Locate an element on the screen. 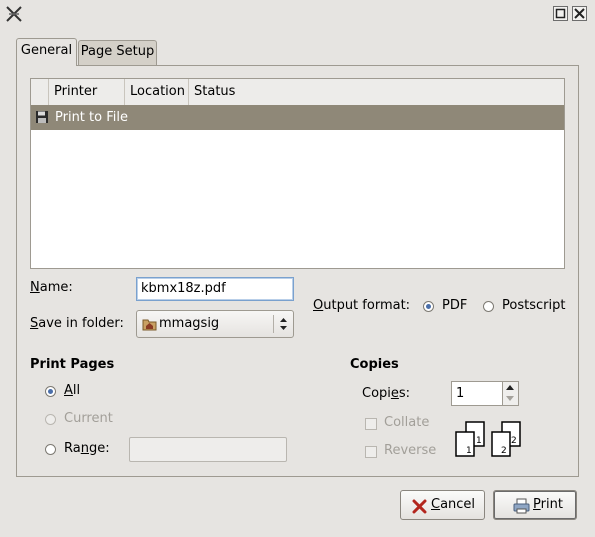  copies-heading: Copies is located at coordinates (374, 364).